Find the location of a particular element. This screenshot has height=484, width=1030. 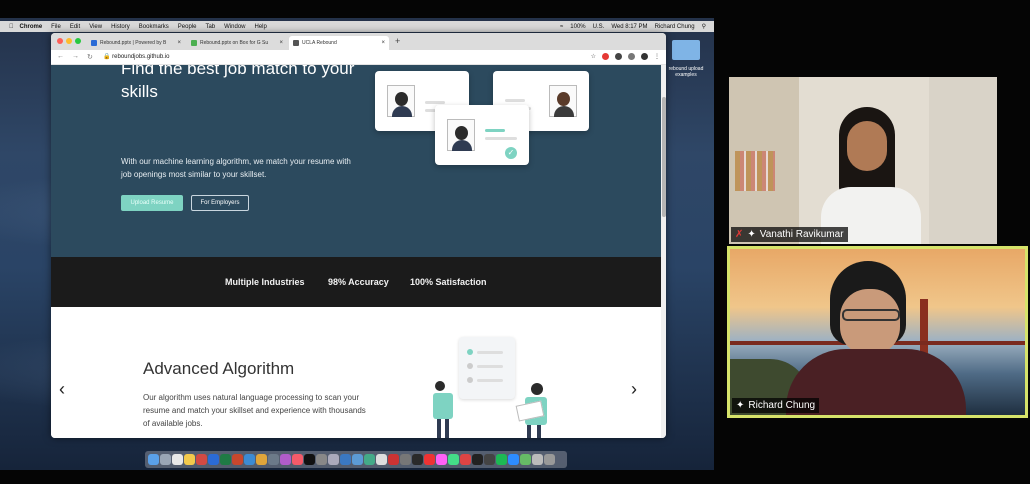

new-tab-button: + is located at coordinates (397, 41).